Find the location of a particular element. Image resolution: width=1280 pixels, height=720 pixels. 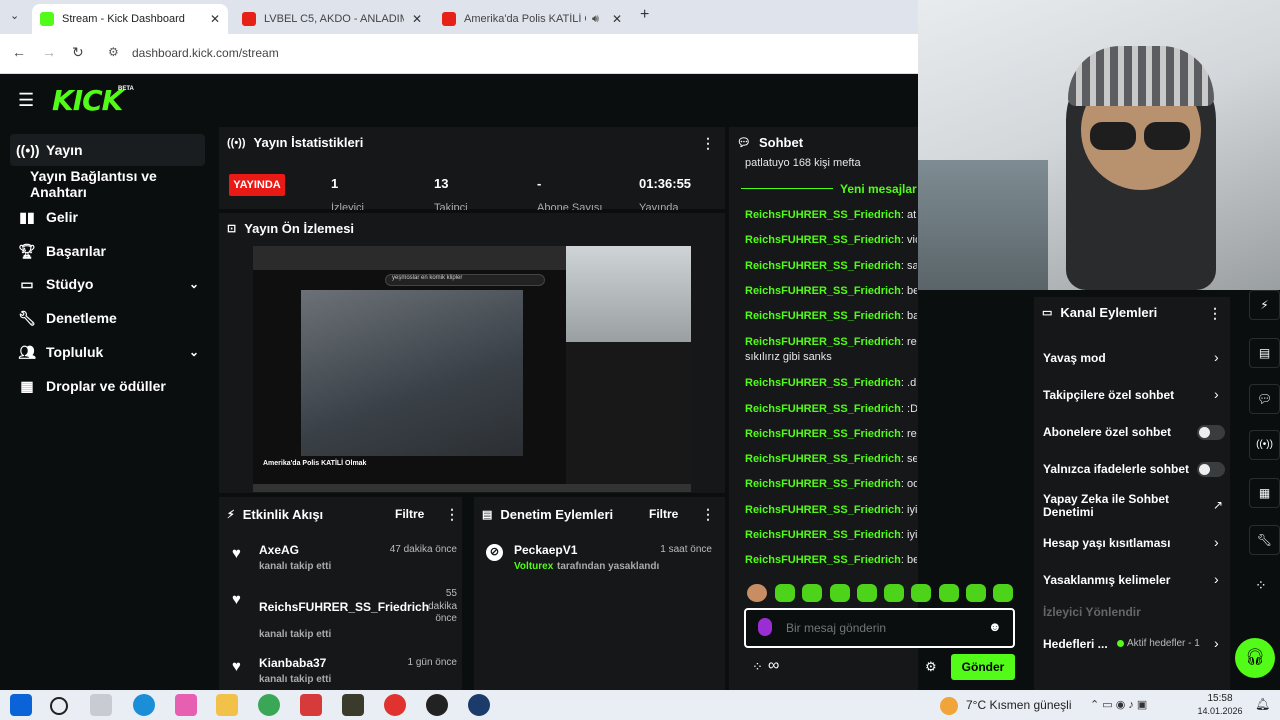

action-followers-only: Takipçilere özel sohbet is located at coordinates (1135, 395).